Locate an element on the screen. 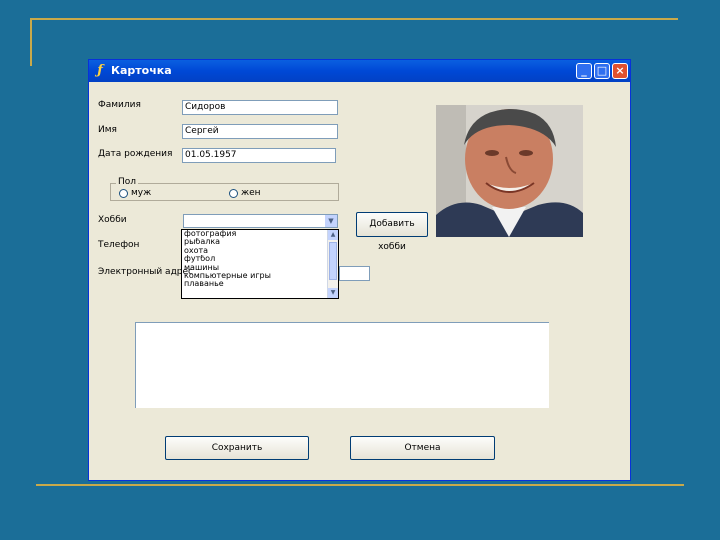 The height and width of the screenshot is (540, 720). scrollbar-thumb is located at coordinates (333, 261).